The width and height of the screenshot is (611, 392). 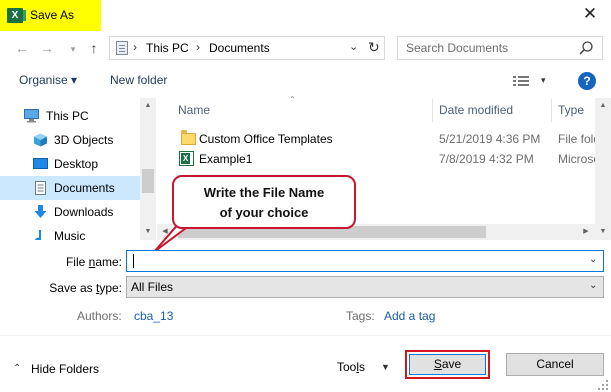 I want to click on organise-button: Organise ▾, so click(x=48, y=80).